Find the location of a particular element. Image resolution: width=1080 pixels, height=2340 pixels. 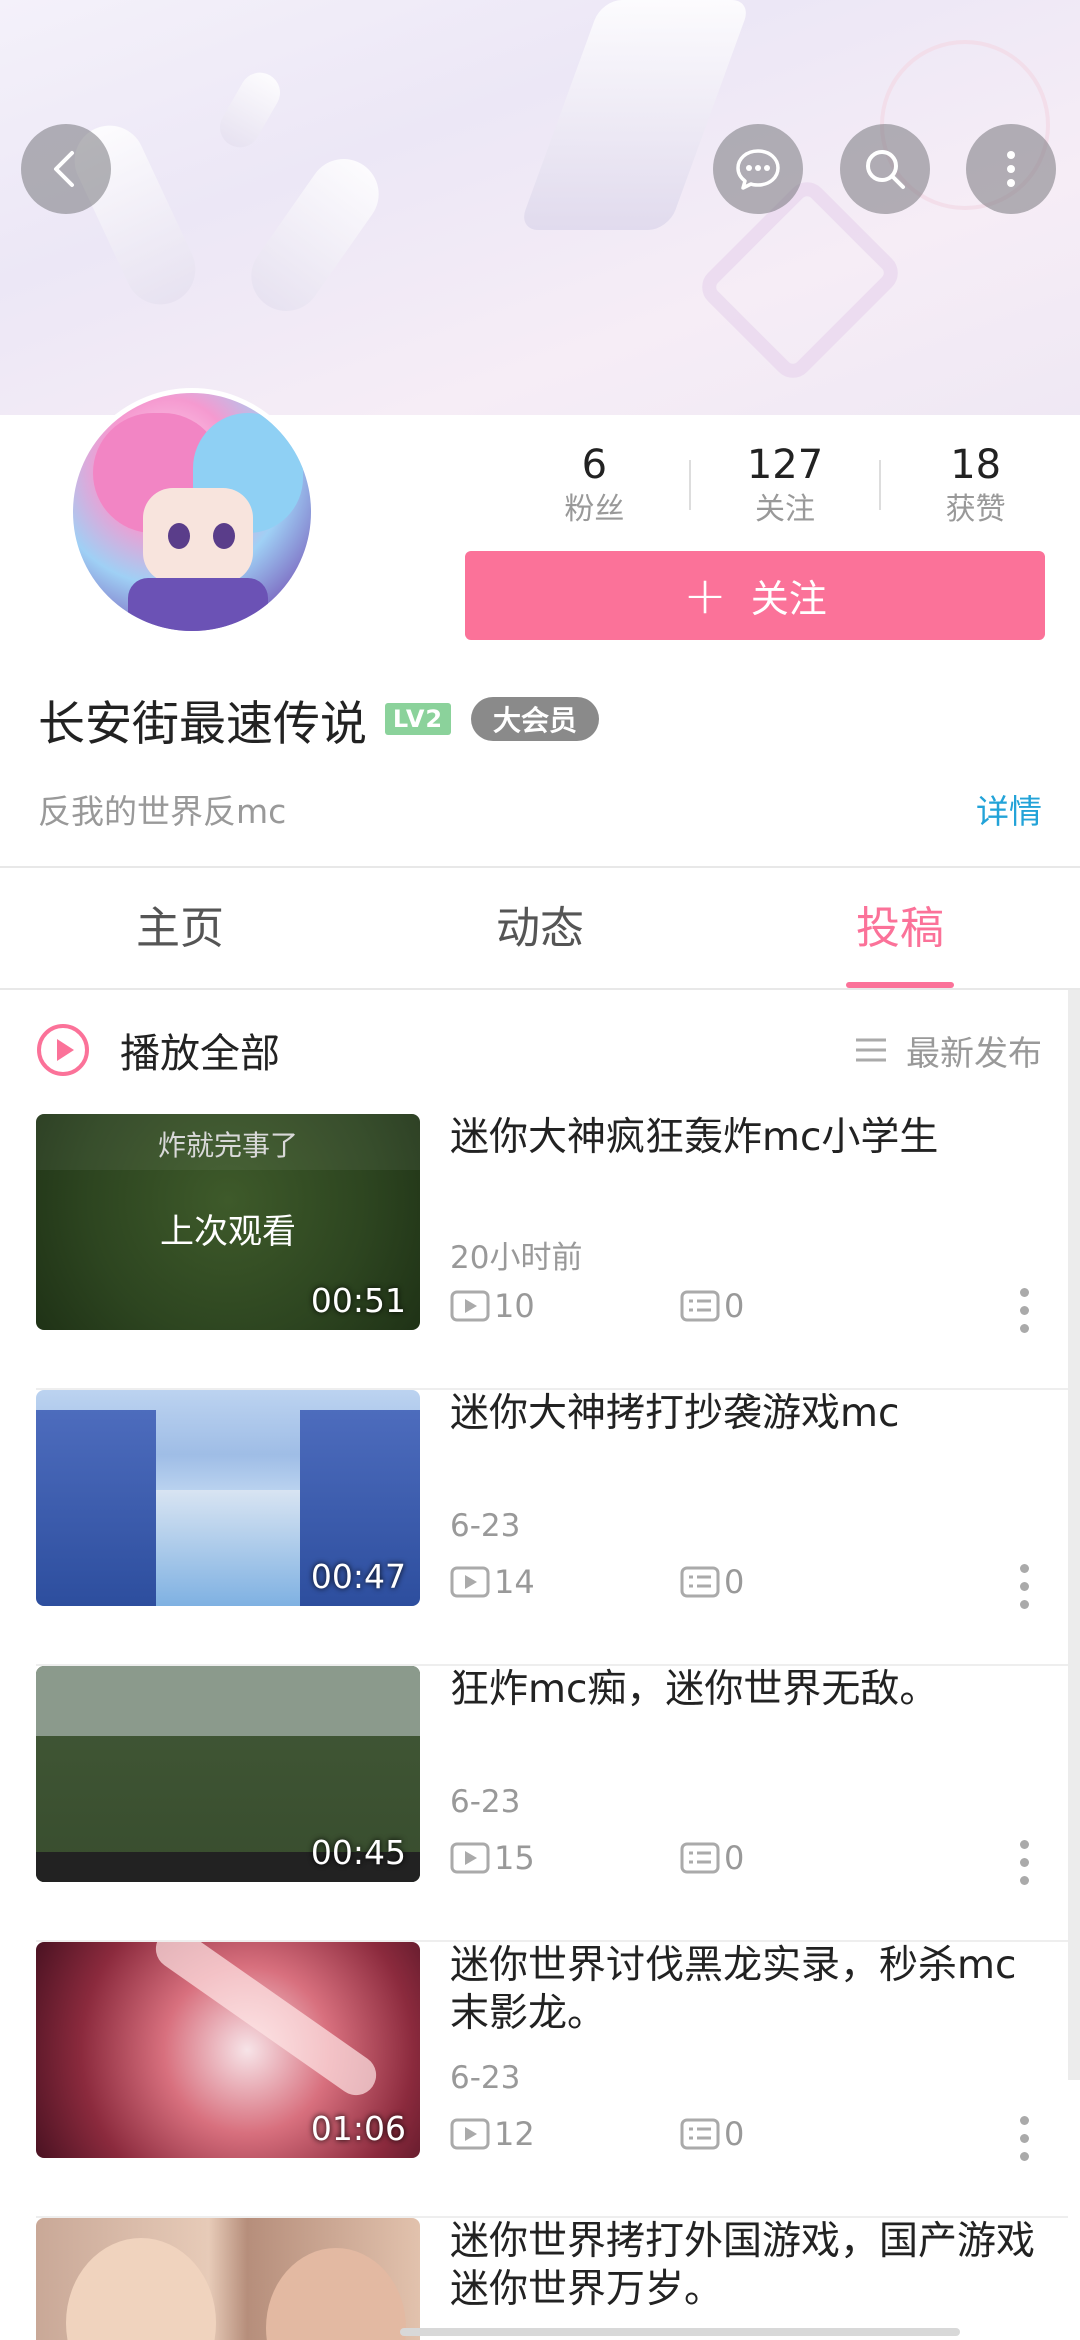

list-header: 播放全部 最新发布 is located at coordinates (534, 1050).